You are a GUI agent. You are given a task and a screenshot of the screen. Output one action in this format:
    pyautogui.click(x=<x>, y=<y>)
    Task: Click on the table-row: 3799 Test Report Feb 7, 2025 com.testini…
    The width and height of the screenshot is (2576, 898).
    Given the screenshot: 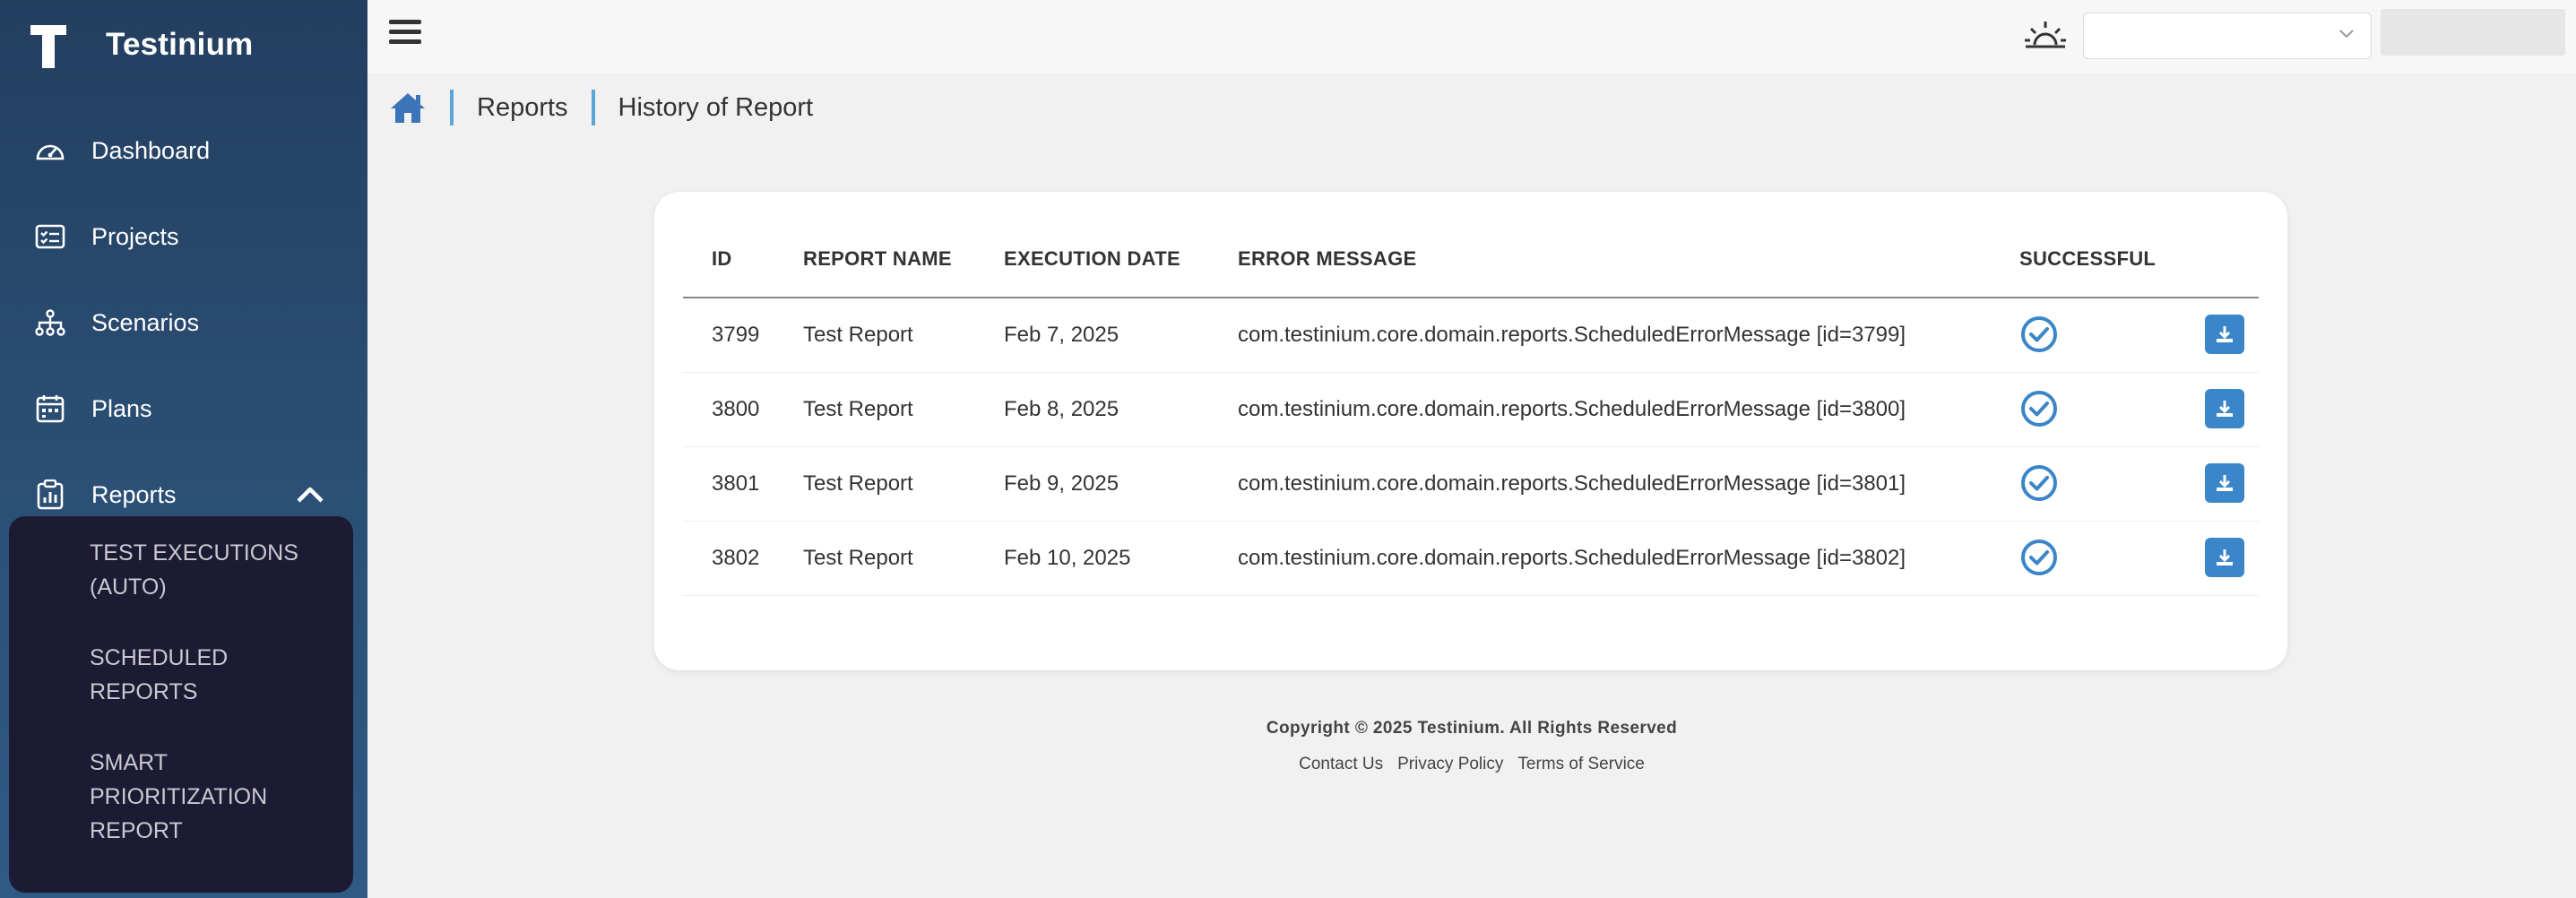 What is the action you would take?
    pyautogui.click(x=1471, y=335)
    